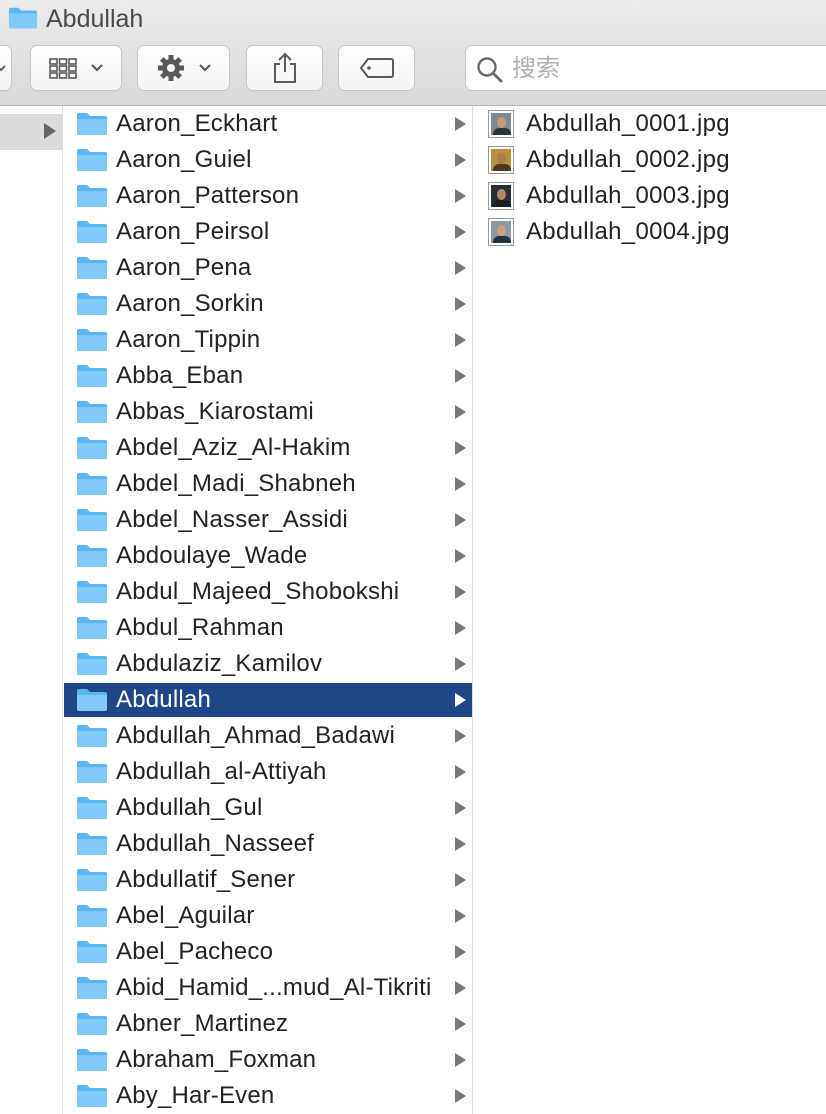  What do you see at coordinates (183, 68) in the screenshot?
I see `action-button` at bounding box center [183, 68].